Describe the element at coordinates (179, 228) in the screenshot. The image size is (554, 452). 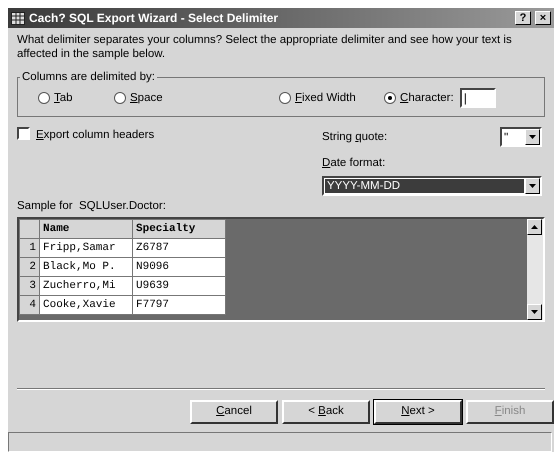
I see `column-header: Specialty` at that location.